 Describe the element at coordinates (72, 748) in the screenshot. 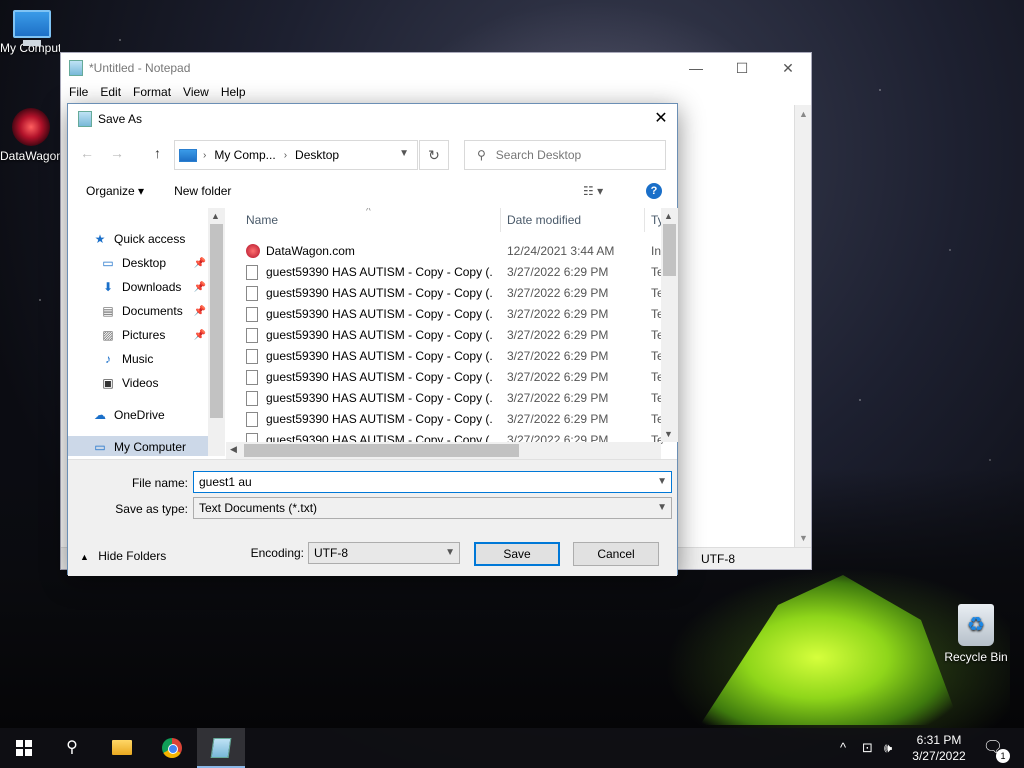

I see `search-button: ⚲` at that location.